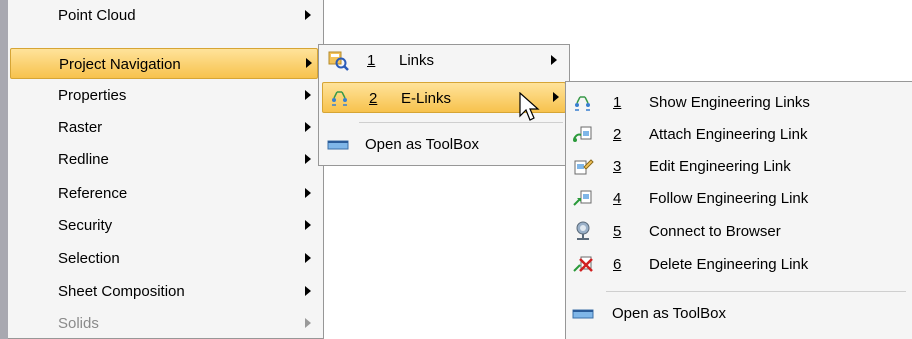 The image size is (912, 339). I want to click on menu-item-reference: Reference, so click(165, 193).